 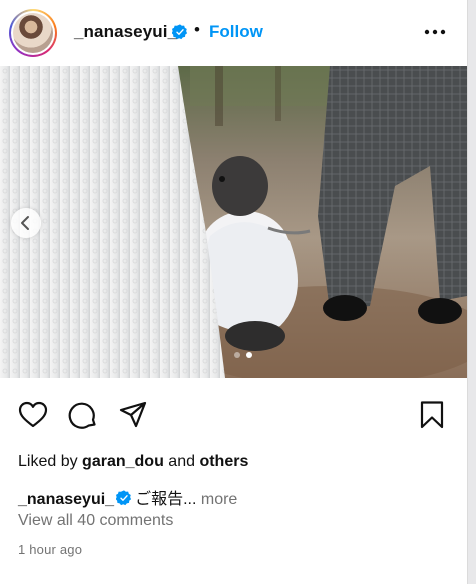 What do you see at coordinates (48, 461) in the screenshot?
I see `likes-prefix: Liked by` at bounding box center [48, 461].